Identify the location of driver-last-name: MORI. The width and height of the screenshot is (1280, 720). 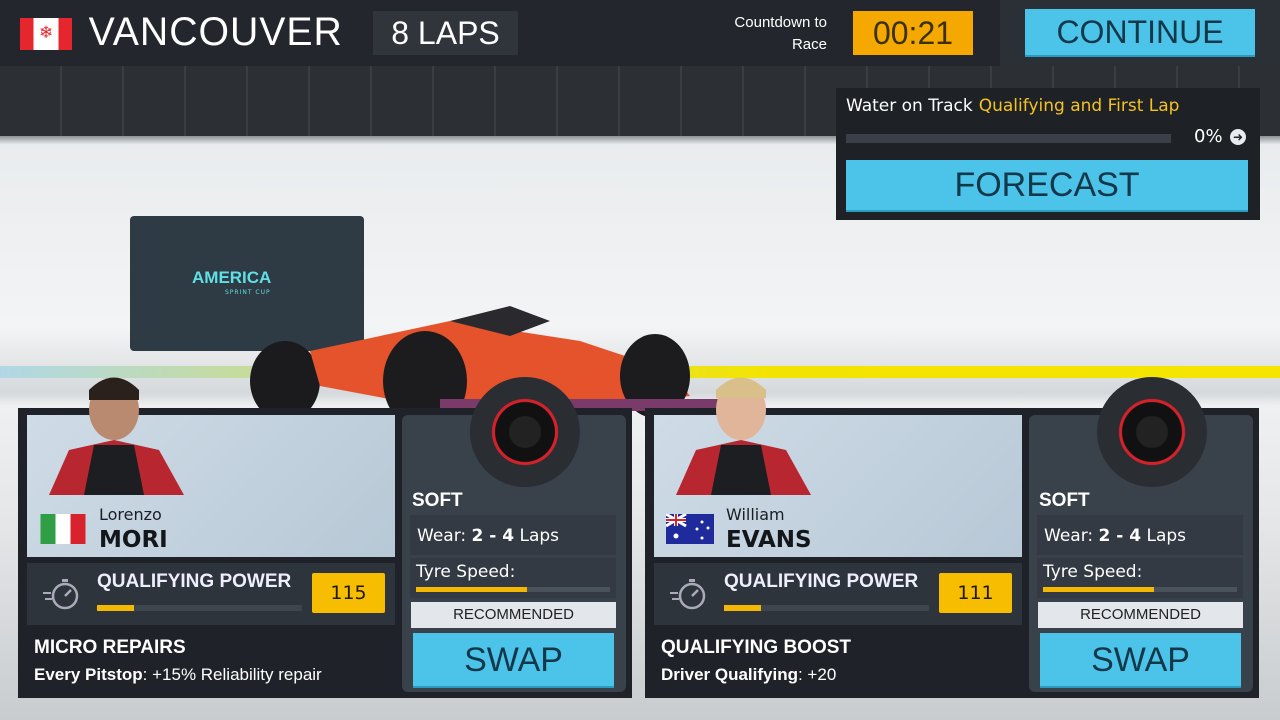
(133, 540).